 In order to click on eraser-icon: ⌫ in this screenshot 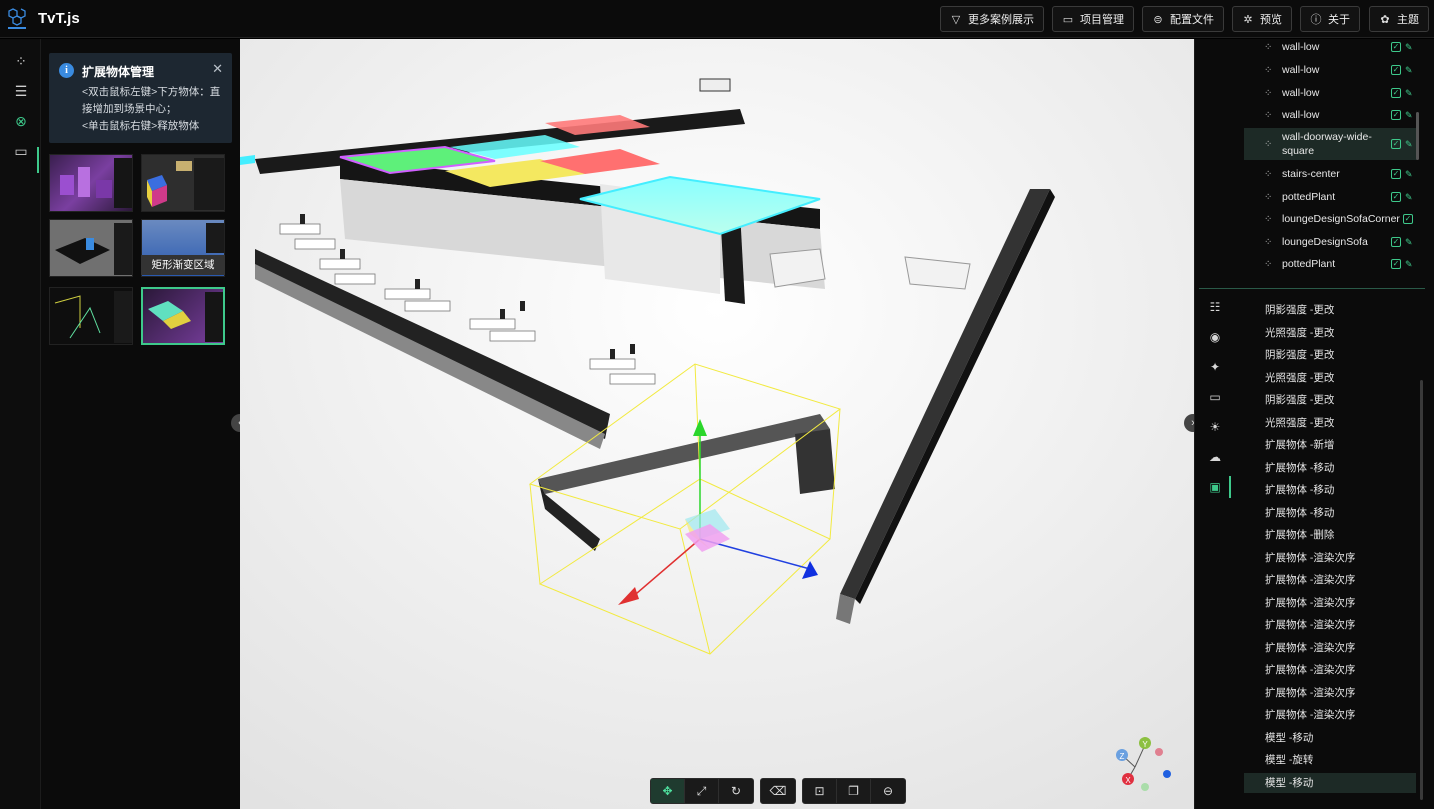, I will do `click(778, 791)`.